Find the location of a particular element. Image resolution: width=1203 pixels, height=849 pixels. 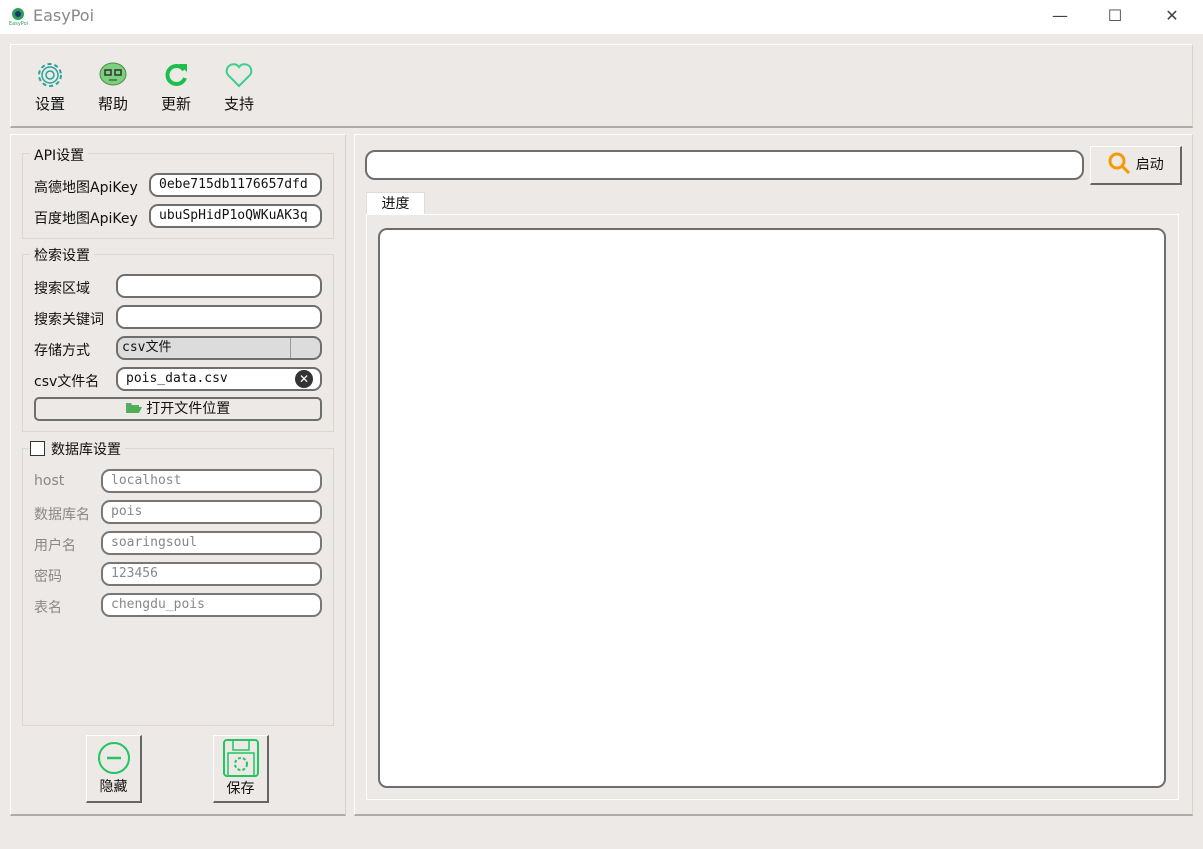

tab-progress: 进度 is located at coordinates (395, 203).